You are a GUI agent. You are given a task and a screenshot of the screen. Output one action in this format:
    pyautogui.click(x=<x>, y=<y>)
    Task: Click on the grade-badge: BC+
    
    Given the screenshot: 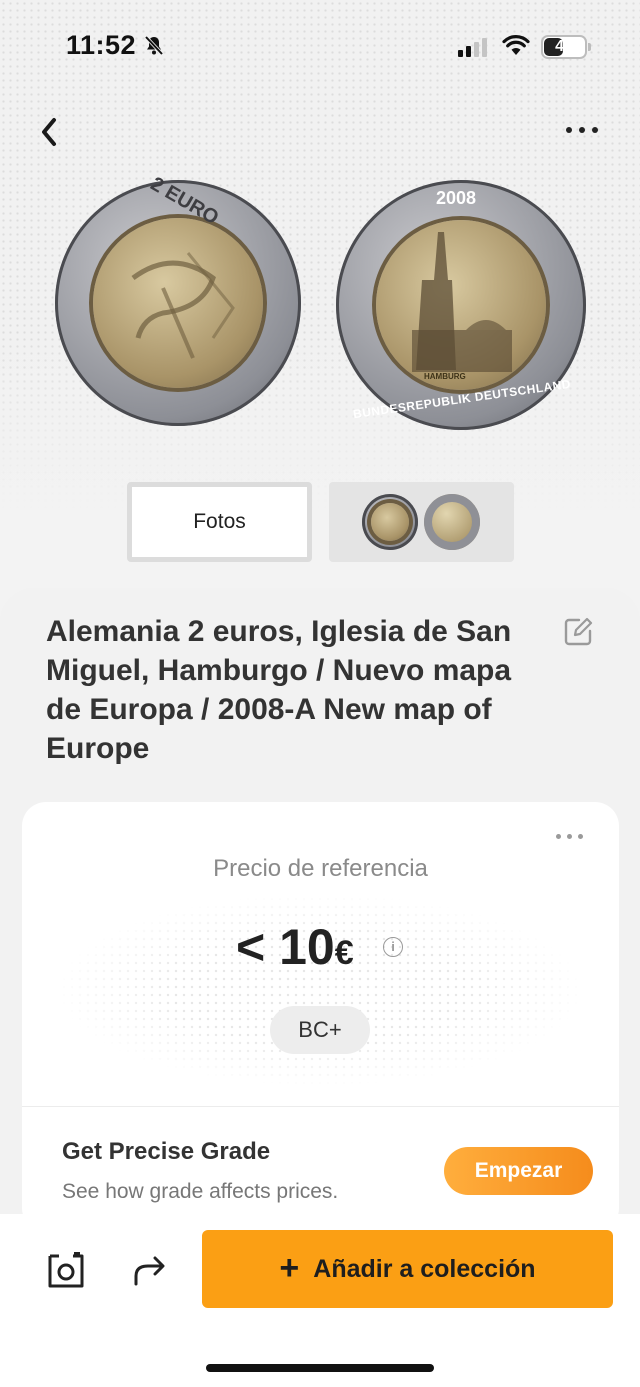 What is the action you would take?
    pyautogui.click(x=320, y=1030)
    